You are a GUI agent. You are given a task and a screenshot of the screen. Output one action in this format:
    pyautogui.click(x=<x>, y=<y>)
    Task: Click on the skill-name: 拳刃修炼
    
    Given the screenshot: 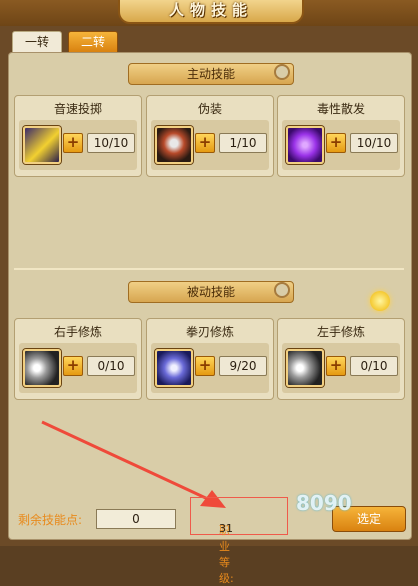 What is the action you would take?
    pyautogui.click(x=209, y=332)
    